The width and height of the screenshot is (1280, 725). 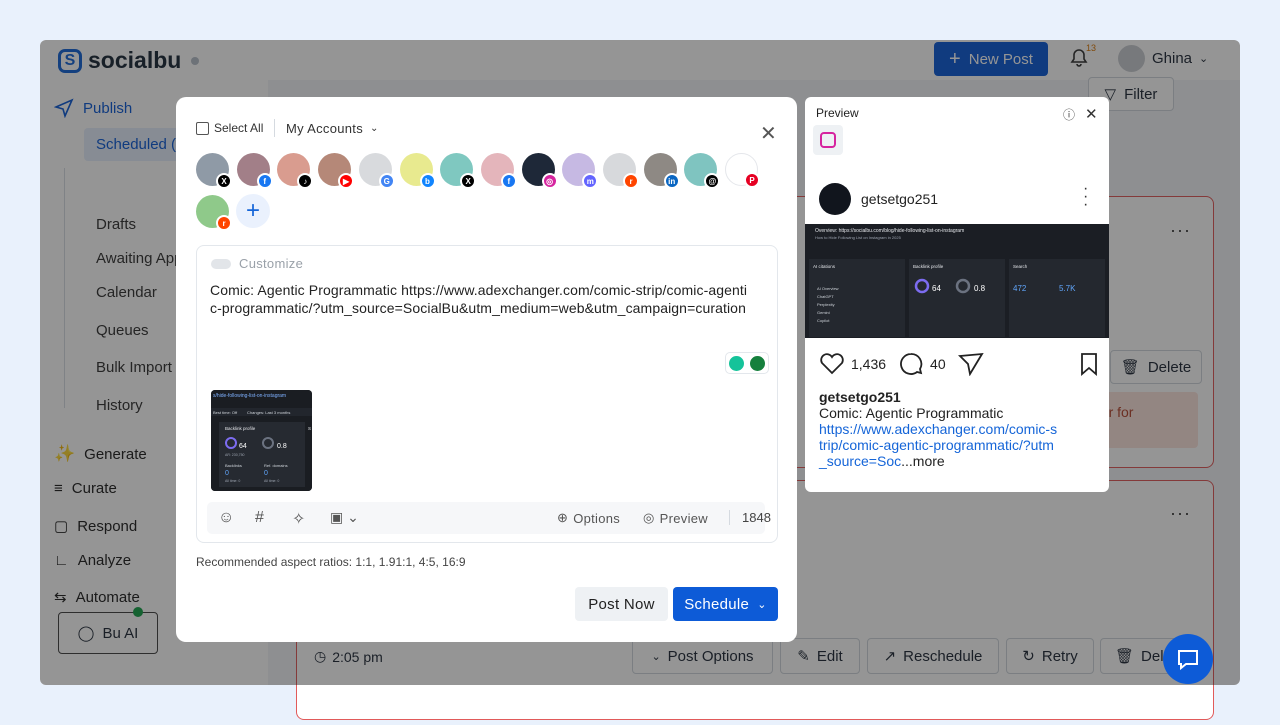 I want to click on comments-count: 40, so click(x=938, y=364).